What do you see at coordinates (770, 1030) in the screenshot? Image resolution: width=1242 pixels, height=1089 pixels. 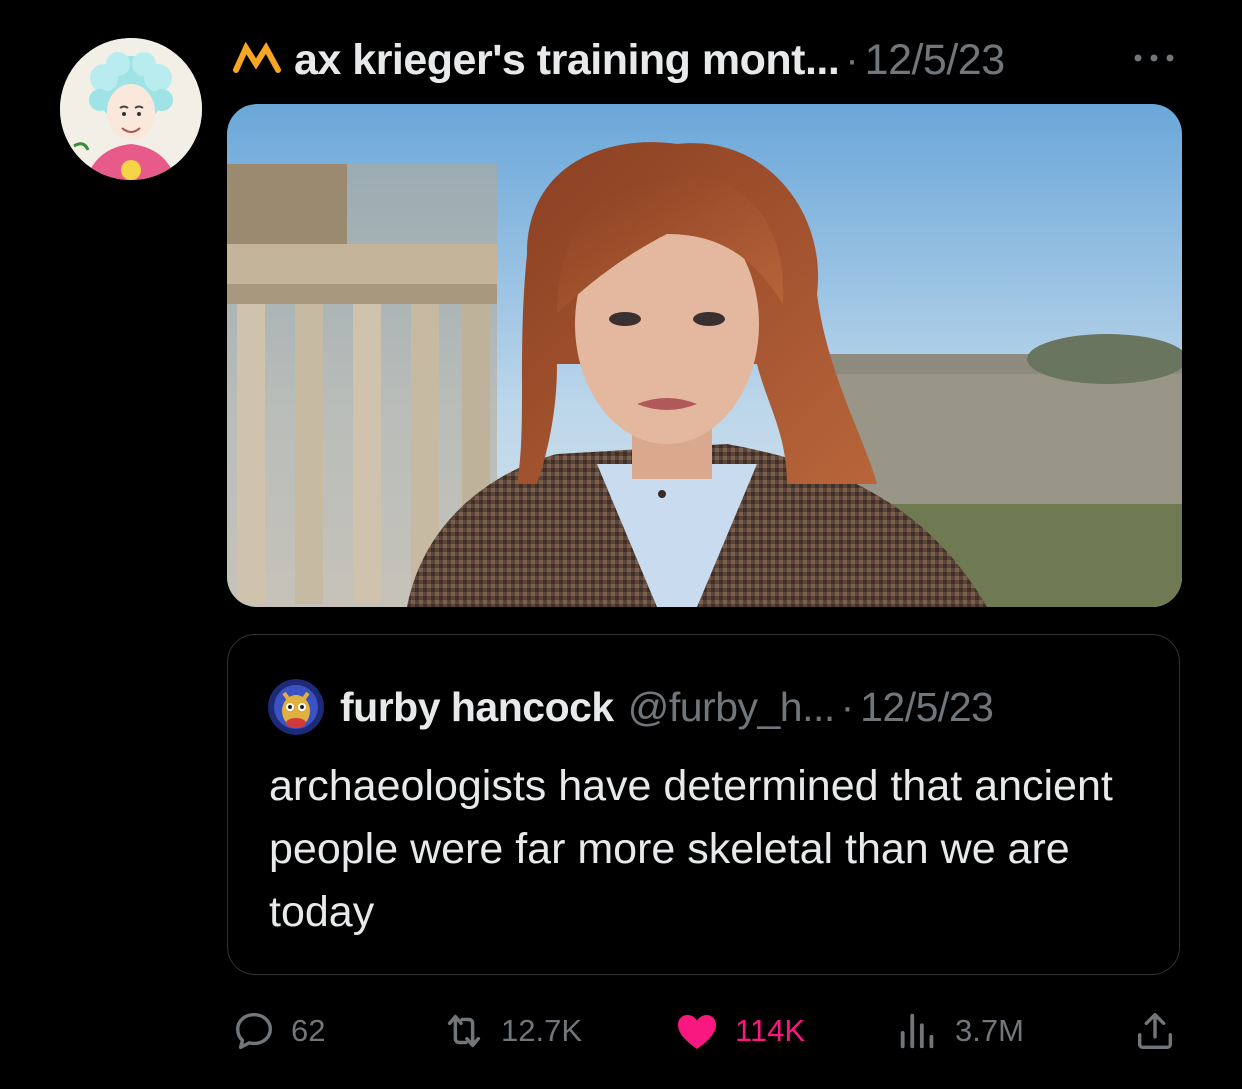 I see `like-count: 114K` at bounding box center [770, 1030].